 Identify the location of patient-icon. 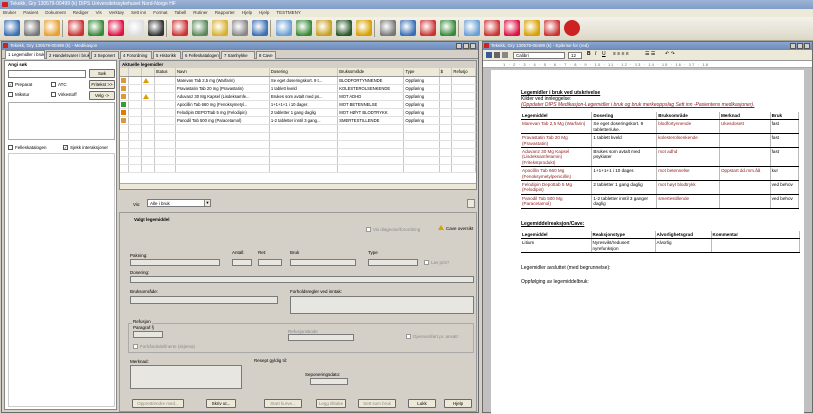
(12, 28).